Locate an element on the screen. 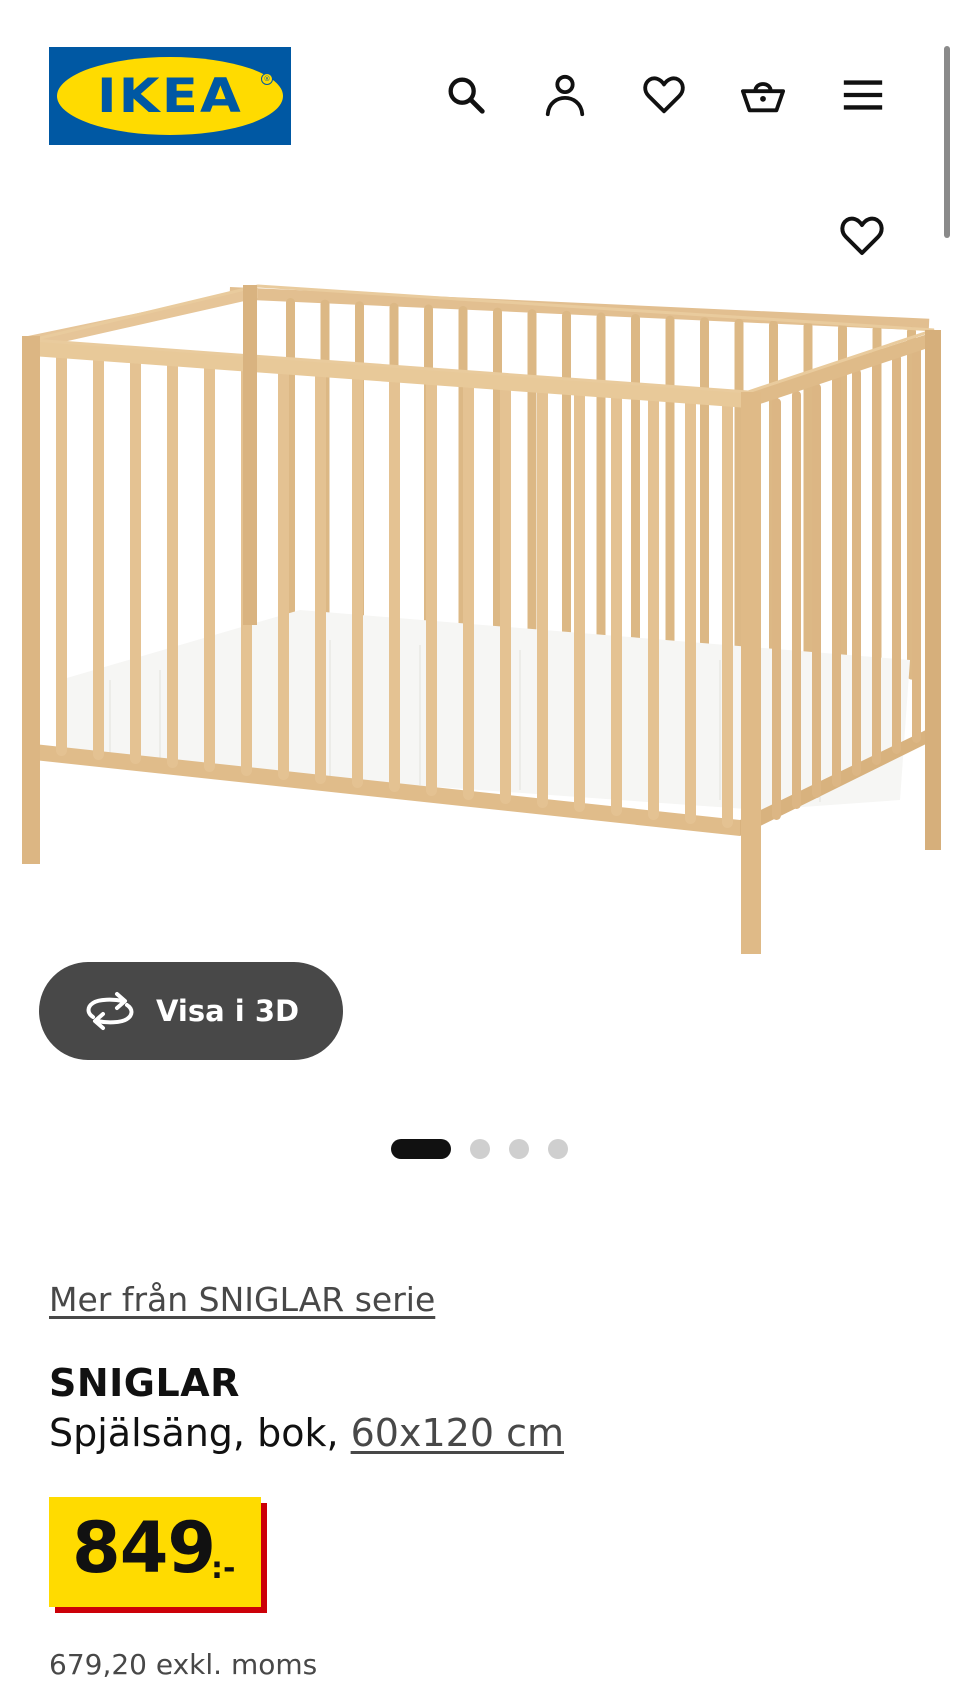 This screenshot has width=960, height=1706. view-in-3d-button: Visa i 3D is located at coordinates (191, 1011).